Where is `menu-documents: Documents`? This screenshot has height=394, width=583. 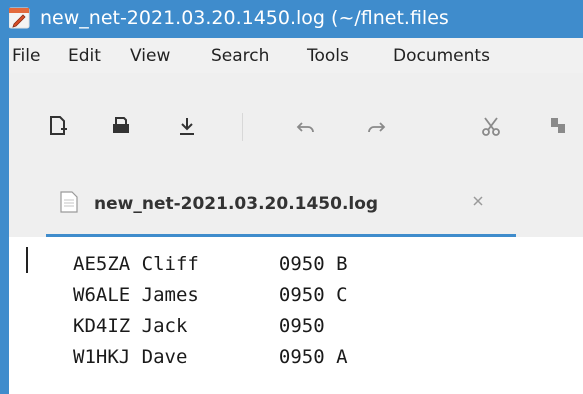 menu-documents: Documents is located at coordinates (441, 56).